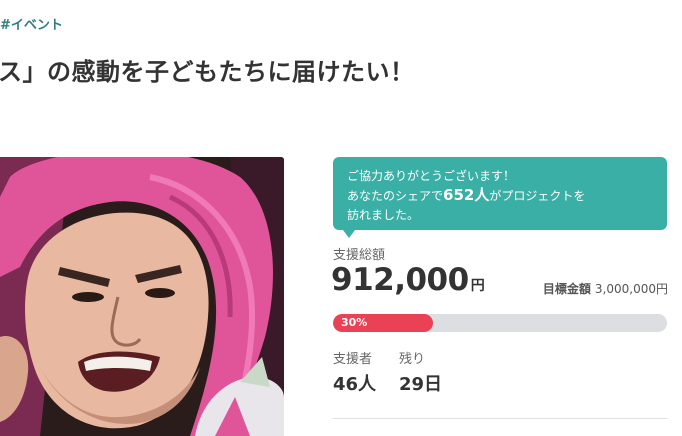  I want to click on progress-bar: 30%, so click(500, 323).